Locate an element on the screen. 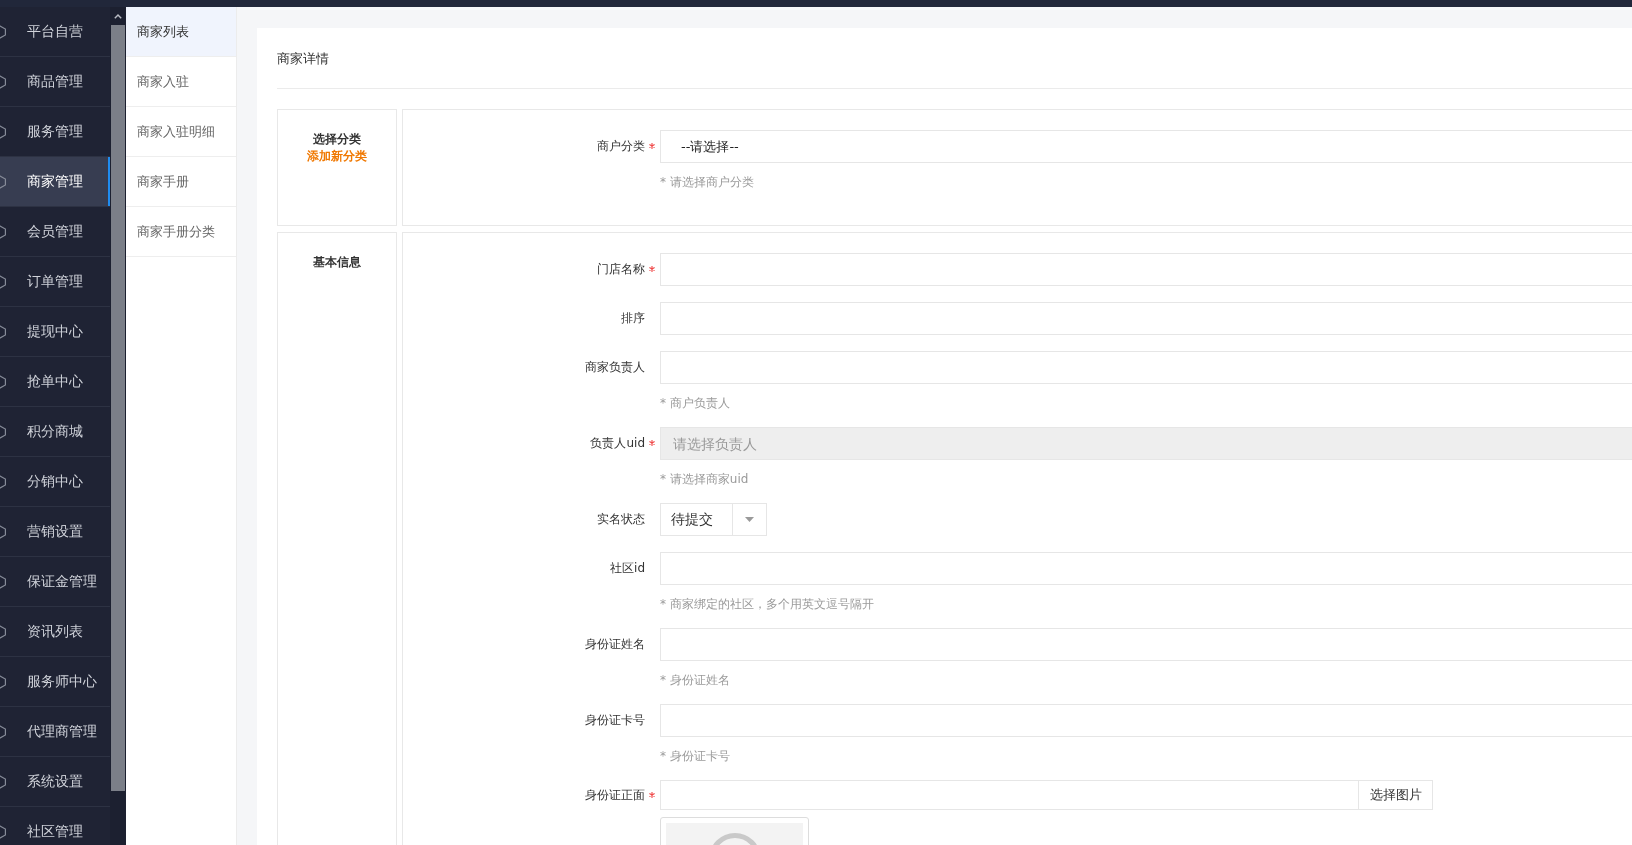  field-hint: * 身份证卡号 is located at coordinates (695, 756).